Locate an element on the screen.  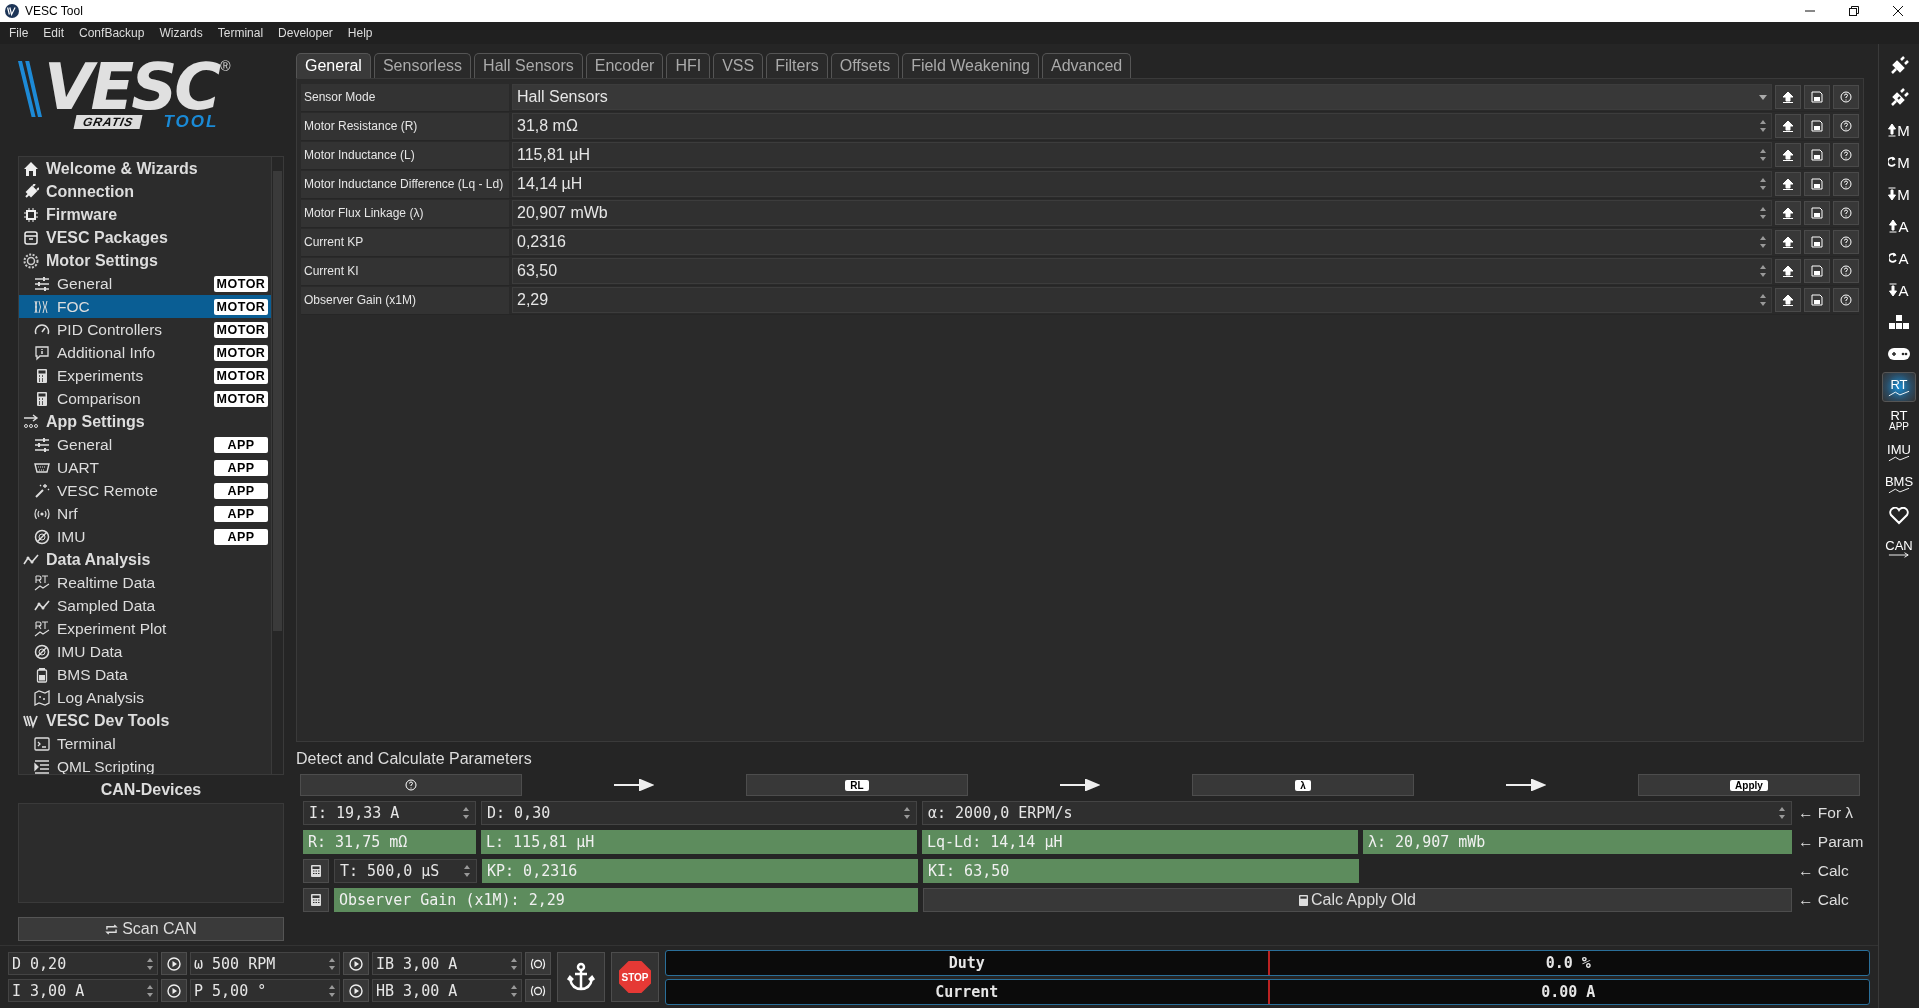
restore-icon is located at coordinates (1854, 11).